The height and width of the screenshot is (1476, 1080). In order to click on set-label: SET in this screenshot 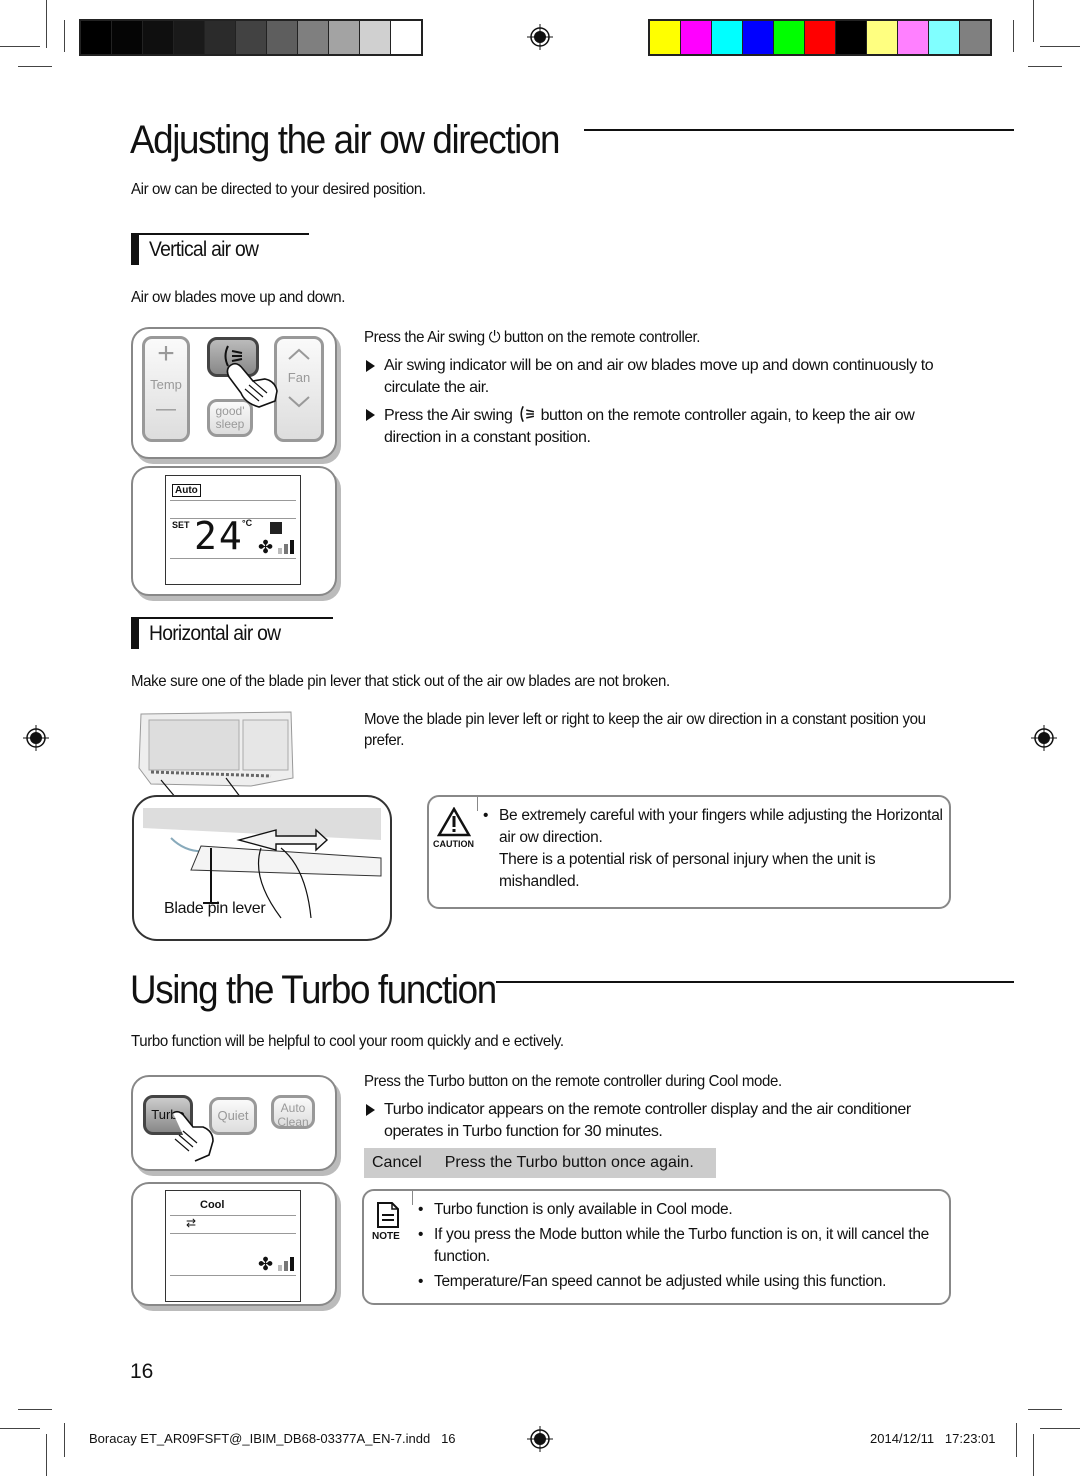, I will do `click(181, 525)`.